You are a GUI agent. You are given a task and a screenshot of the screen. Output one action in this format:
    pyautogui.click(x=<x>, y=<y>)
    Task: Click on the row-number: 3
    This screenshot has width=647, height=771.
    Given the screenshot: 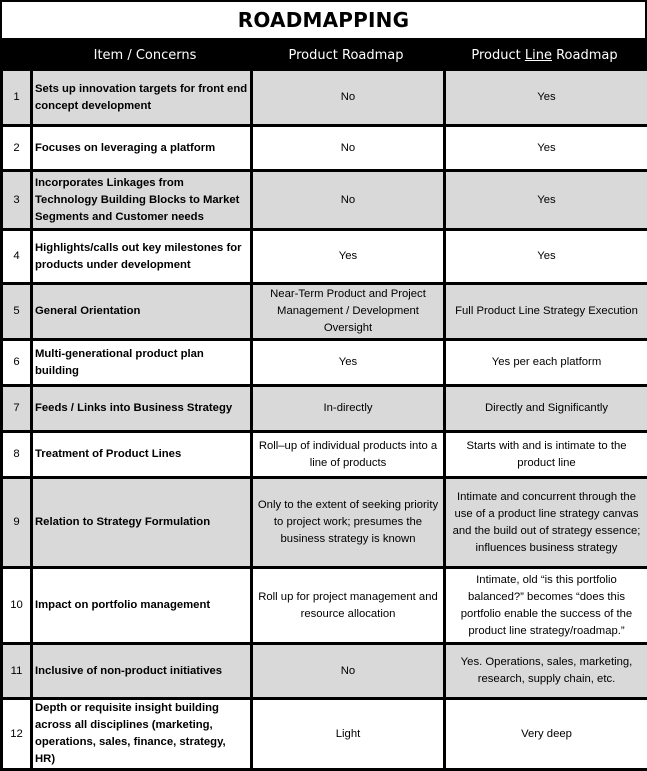 What is the action you would take?
    pyautogui.click(x=17, y=200)
    